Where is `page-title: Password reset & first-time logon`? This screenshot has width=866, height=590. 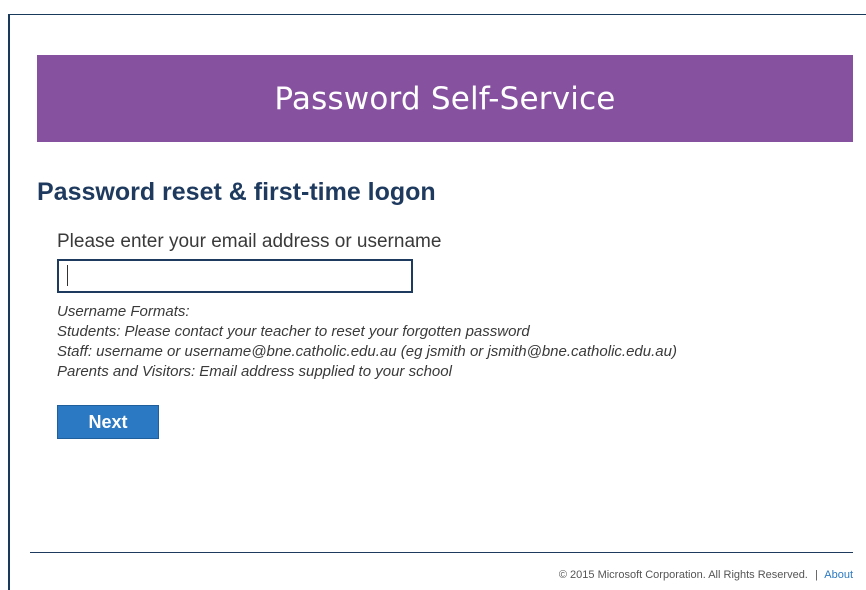 page-title: Password reset & first-time logon is located at coordinates (236, 192).